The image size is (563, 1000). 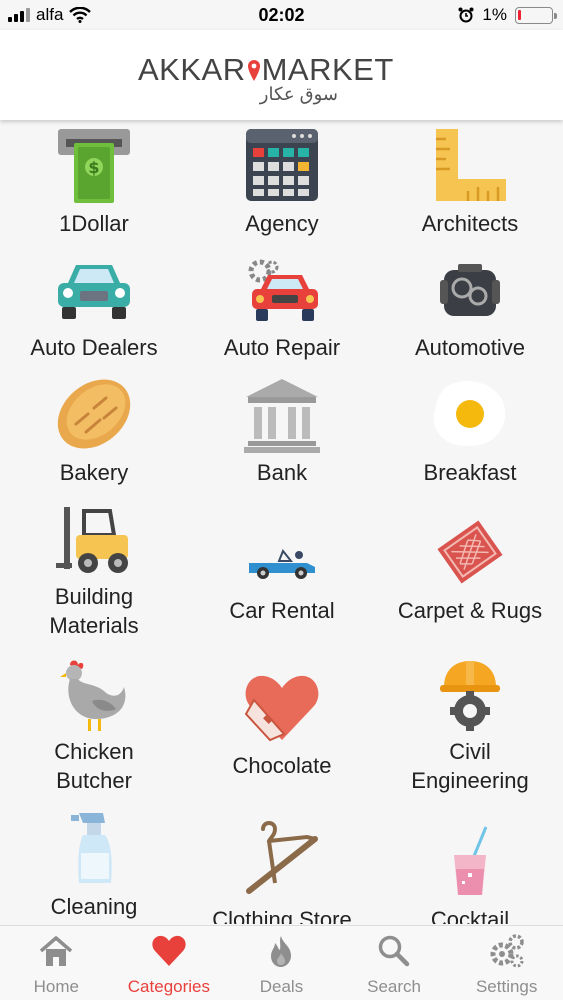 What do you see at coordinates (507, 15) in the screenshot?
I see `status-right: 1%` at bounding box center [507, 15].